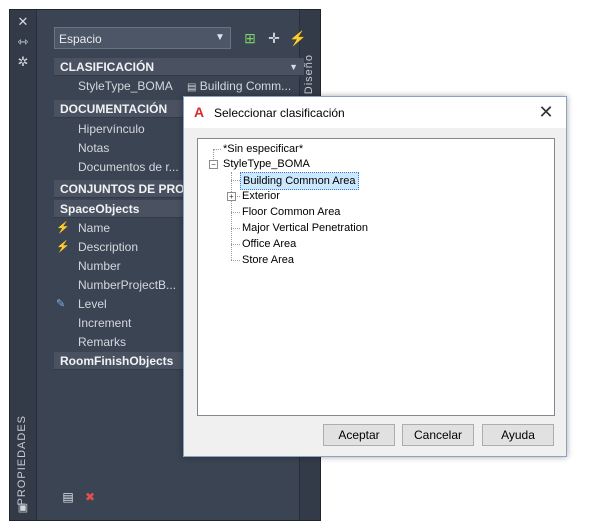 This screenshot has height=532, width=591. What do you see at coordinates (231, 196) in the screenshot?
I see `expand-icon: +` at bounding box center [231, 196].